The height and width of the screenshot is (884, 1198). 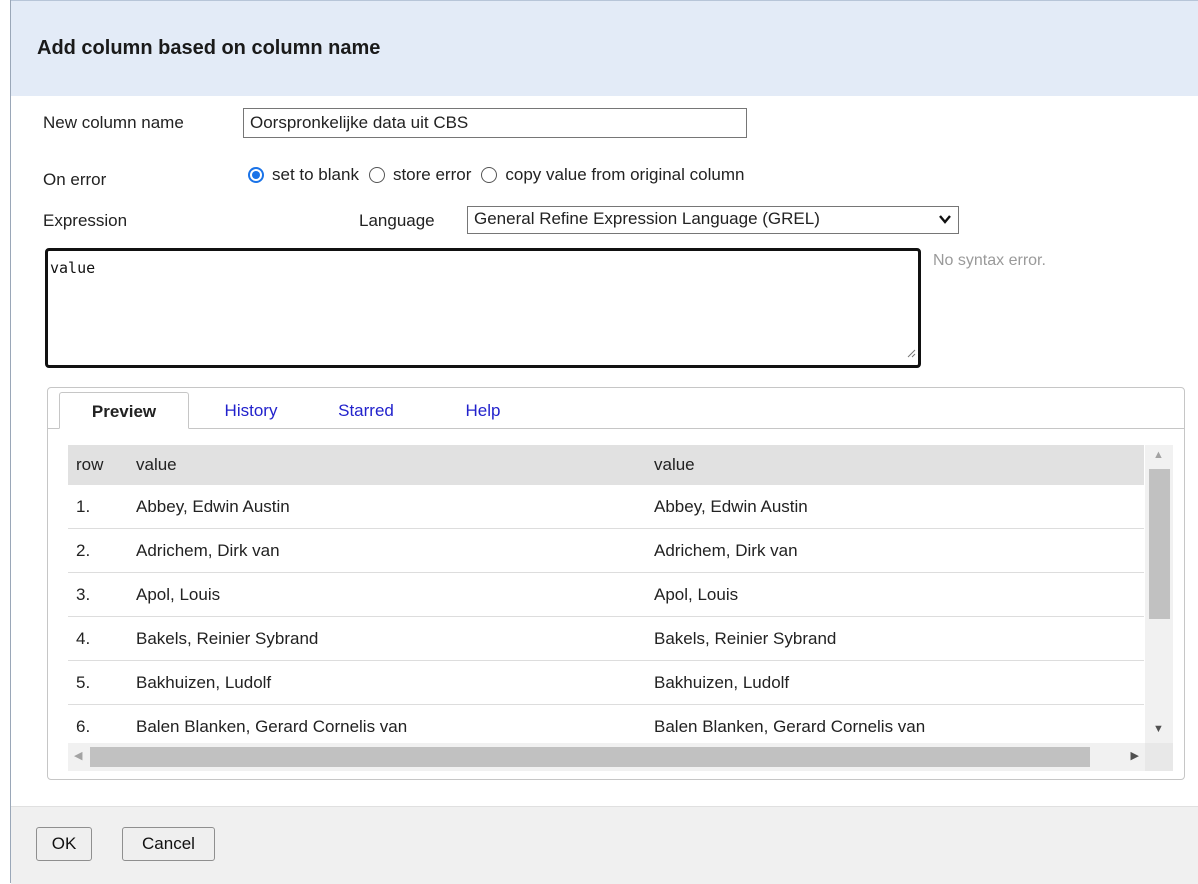 What do you see at coordinates (315, 174) in the screenshot?
I see `radio-label: set to blank` at bounding box center [315, 174].